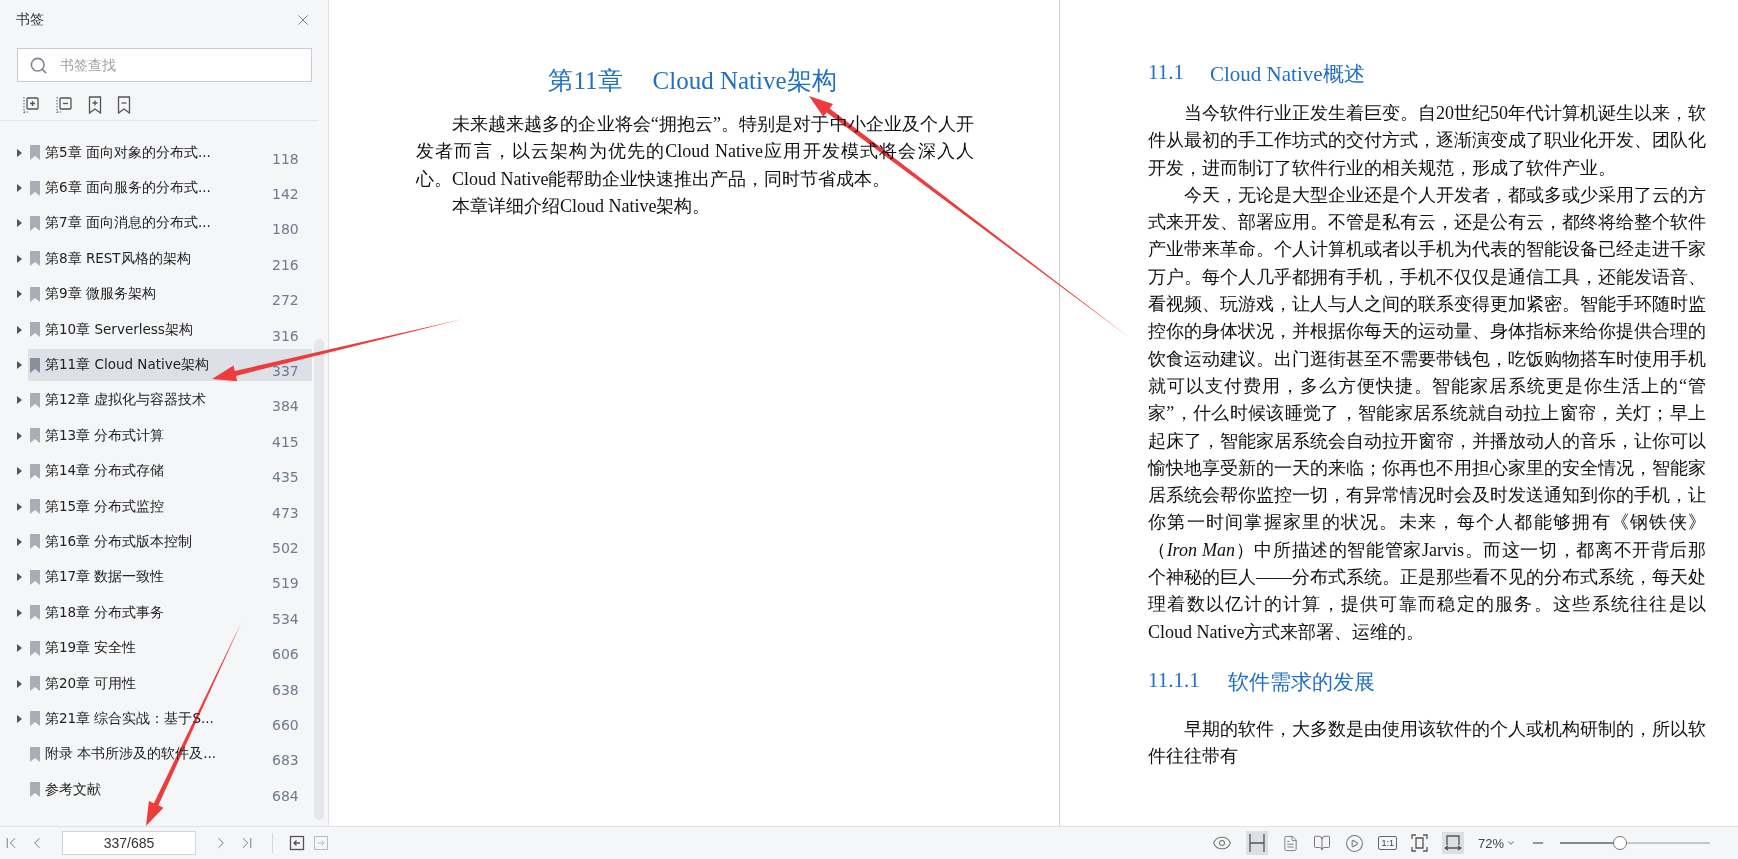 Image resolution: width=1738 pixels, height=859 pixels. What do you see at coordinates (286, 371) in the screenshot?
I see `page-number: 337` at bounding box center [286, 371].